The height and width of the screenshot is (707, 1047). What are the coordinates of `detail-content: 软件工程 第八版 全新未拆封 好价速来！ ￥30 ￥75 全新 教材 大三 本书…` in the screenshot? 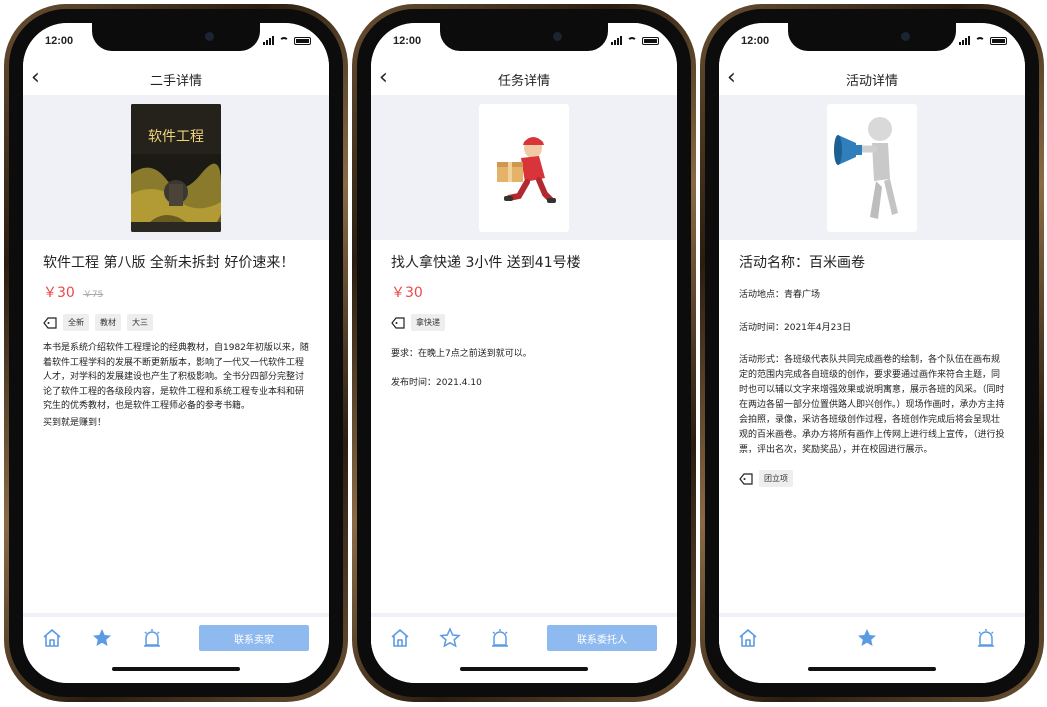 It's located at (176, 340).